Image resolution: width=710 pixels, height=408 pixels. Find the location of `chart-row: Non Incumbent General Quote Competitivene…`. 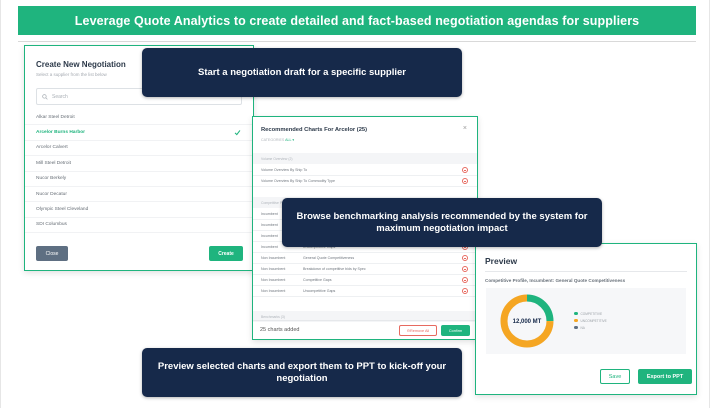

chart-row: Non Incumbent General Quote Competitivene… is located at coordinates (365, 258).